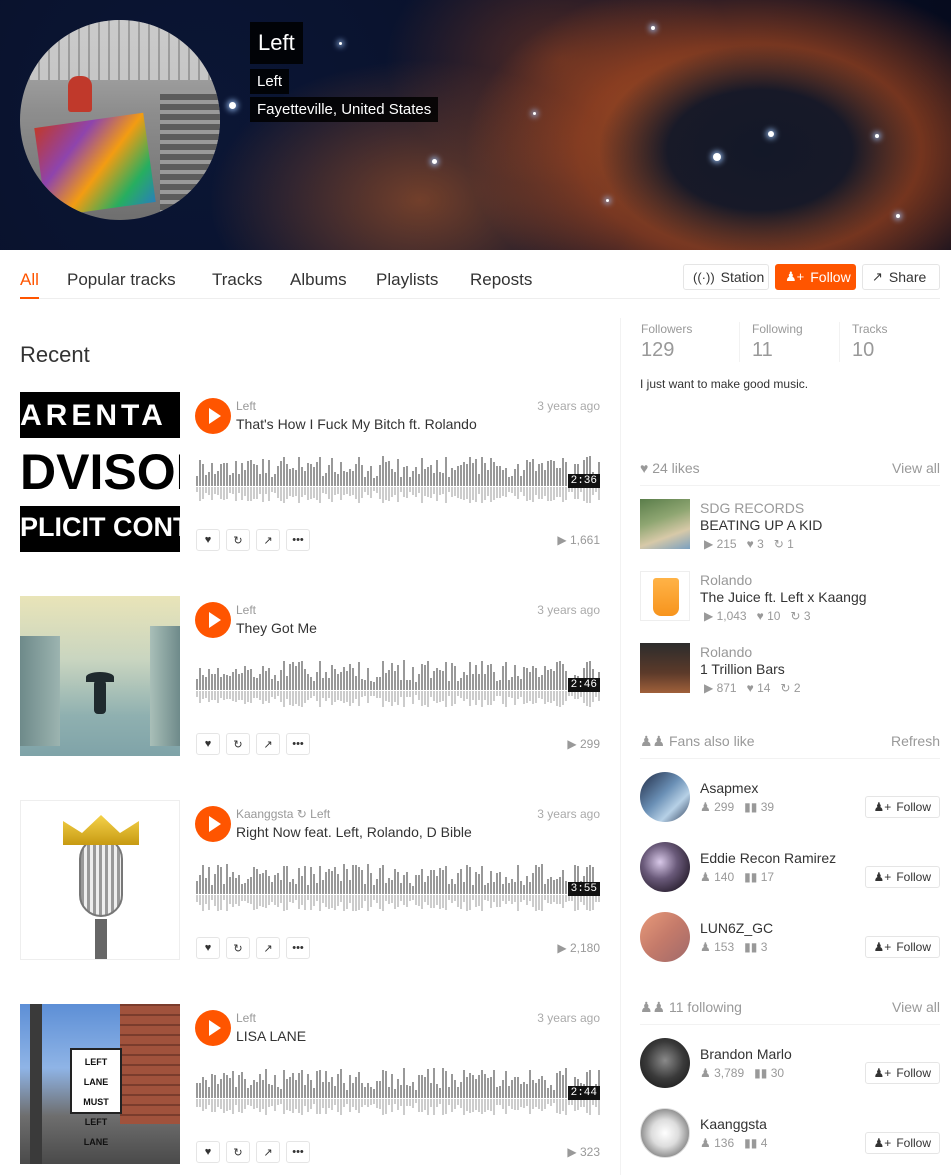 The width and height of the screenshot is (951, 1175). What do you see at coordinates (768, 858) in the screenshot?
I see `user-name: Eddie Recon Ramirez` at bounding box center [768, 858].